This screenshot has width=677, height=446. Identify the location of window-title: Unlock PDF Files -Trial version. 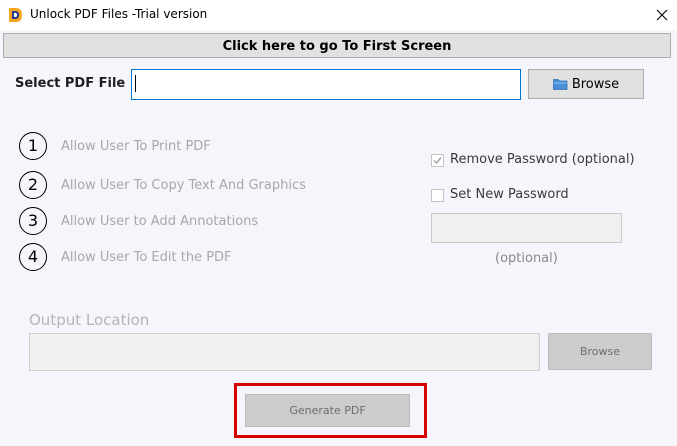
(119, 14).